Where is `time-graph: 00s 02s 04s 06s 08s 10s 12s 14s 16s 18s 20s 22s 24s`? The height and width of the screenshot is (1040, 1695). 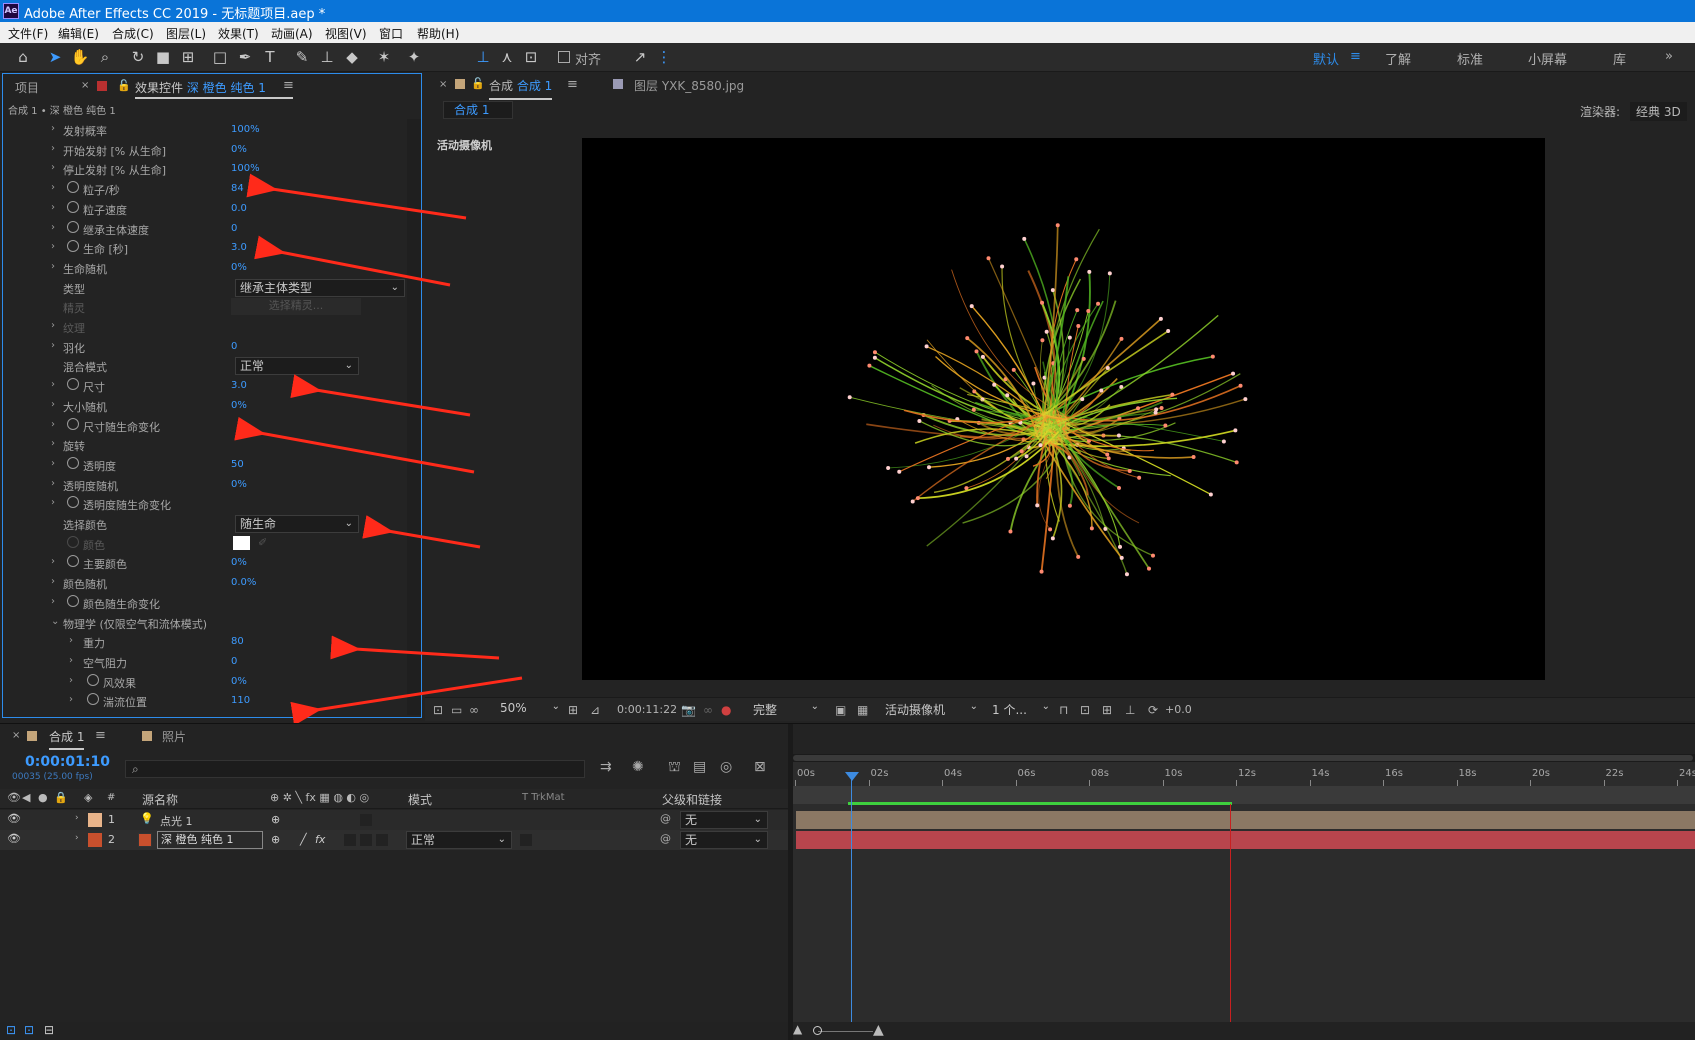
time-graph: 00s 02s 04s 06s 08s 10s 12s 14s 16s 18s 20s 22s 24s is located at coordinates (1244, 897).